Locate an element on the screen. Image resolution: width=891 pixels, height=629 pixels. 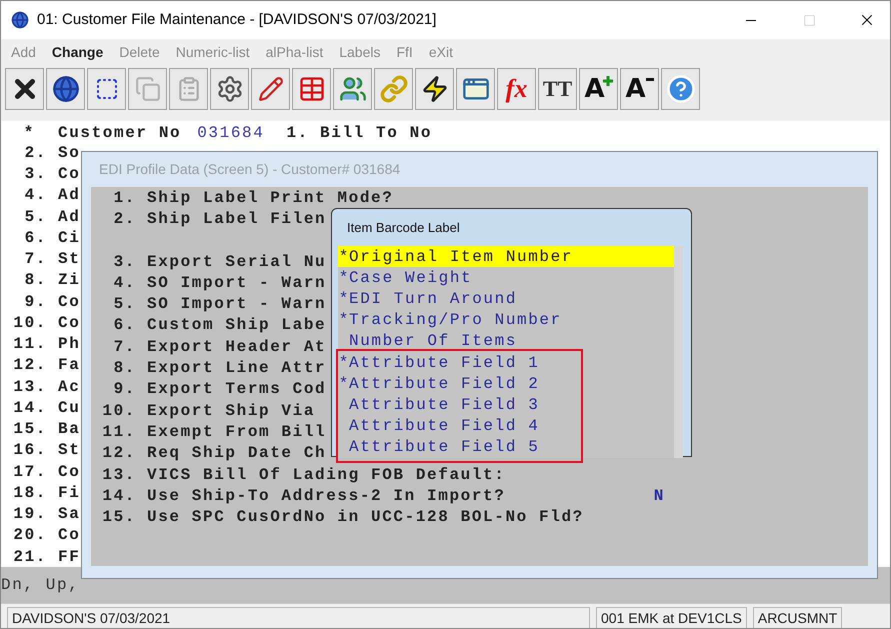
option-number: 3. is located at coordinates (124, 262).